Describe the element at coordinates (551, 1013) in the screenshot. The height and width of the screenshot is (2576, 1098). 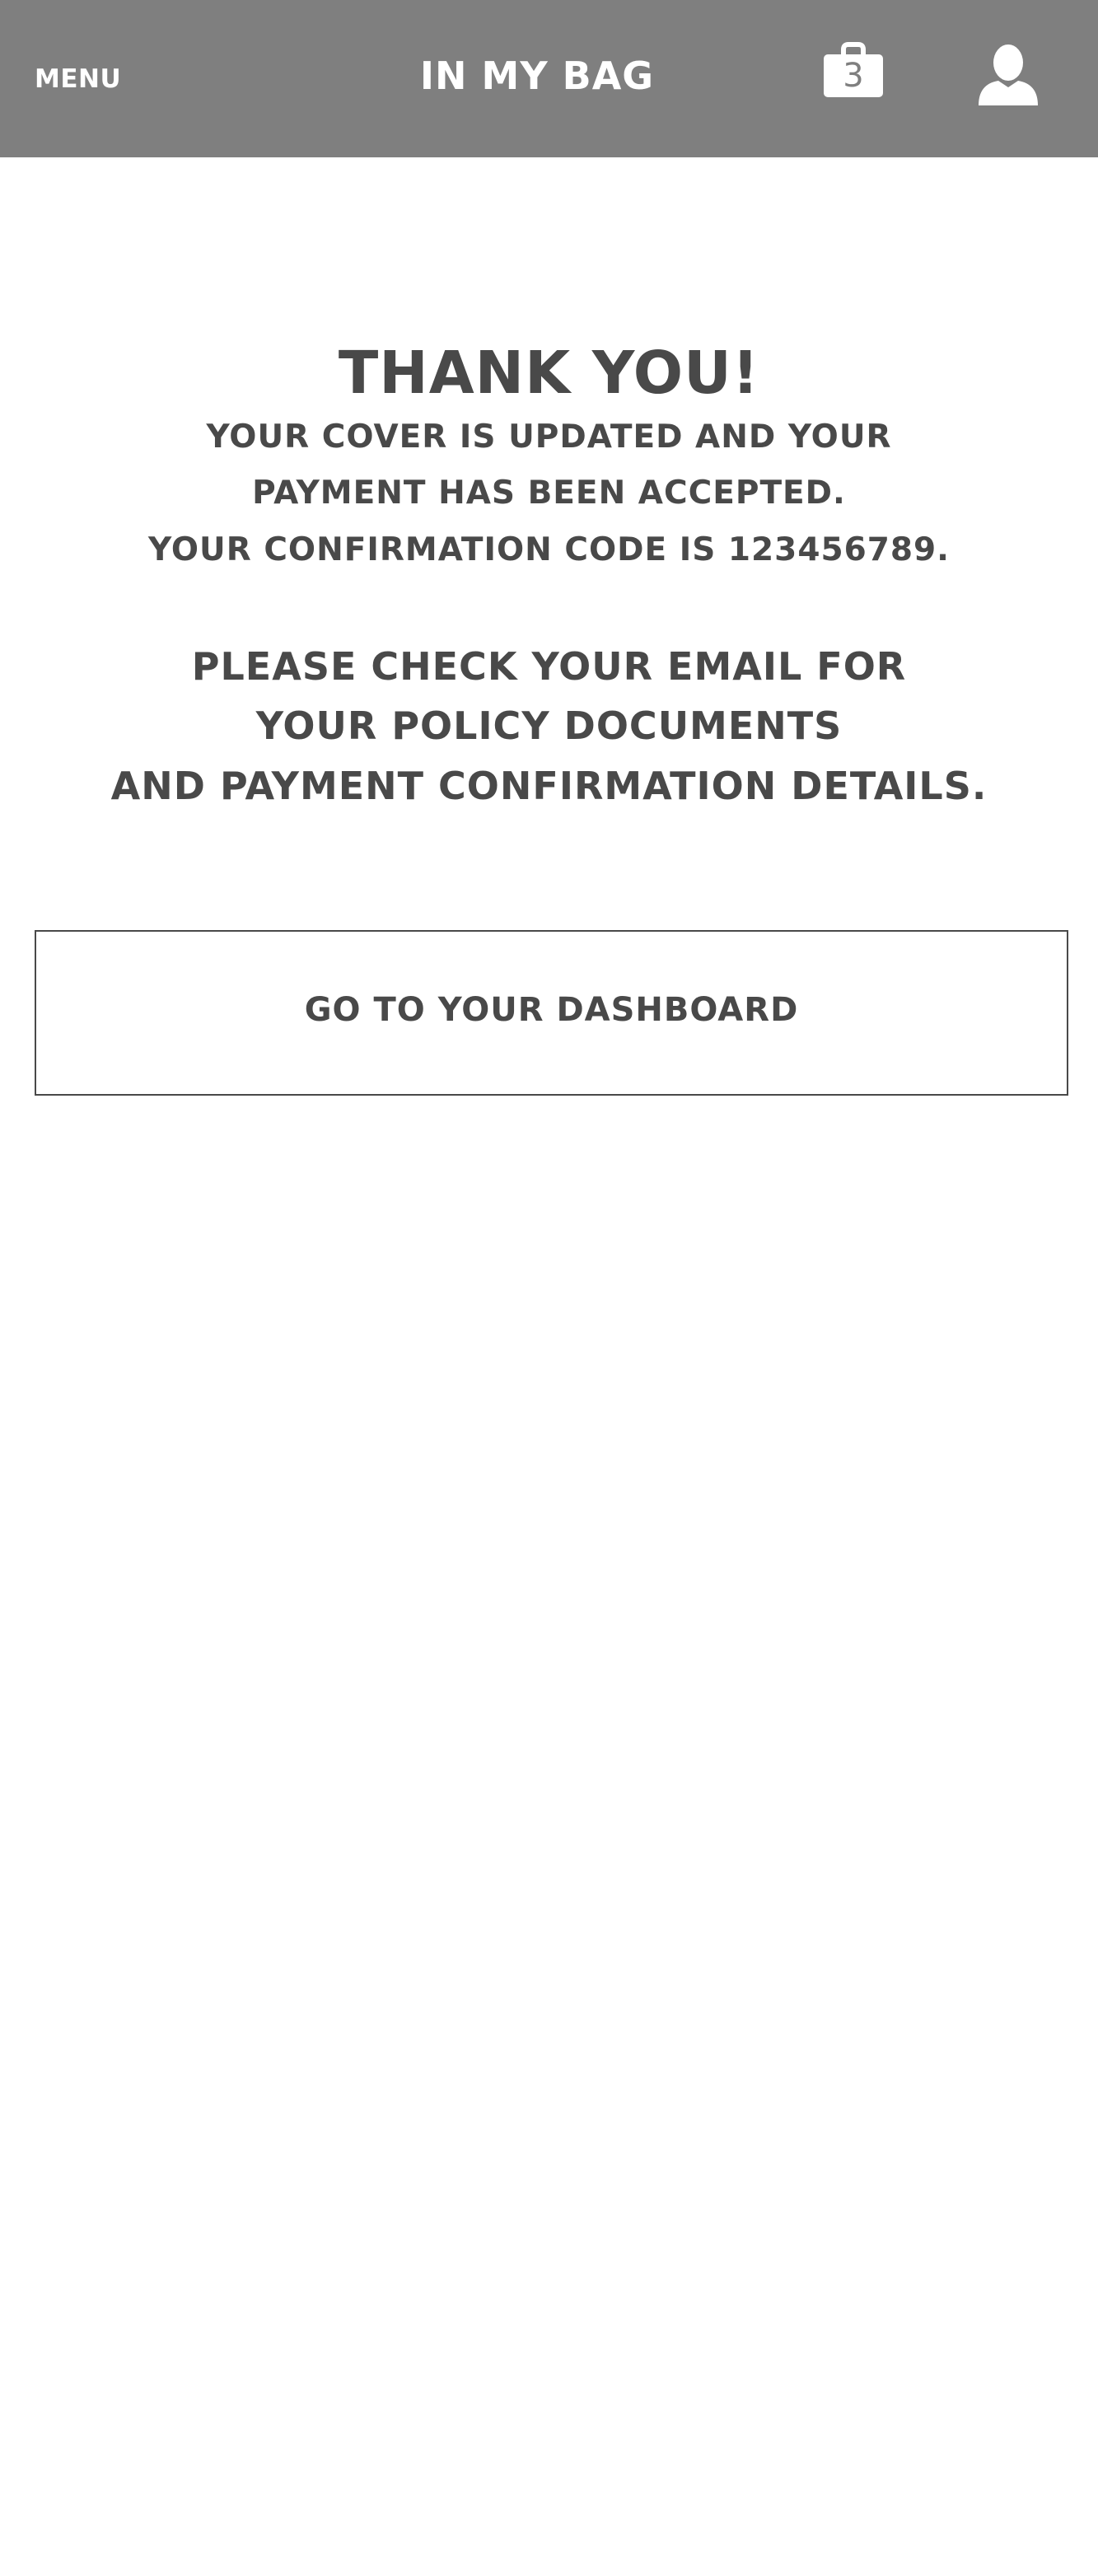
I see `go-to-dashboard-button: GO TO YOUR DASHBOARD` at that location.